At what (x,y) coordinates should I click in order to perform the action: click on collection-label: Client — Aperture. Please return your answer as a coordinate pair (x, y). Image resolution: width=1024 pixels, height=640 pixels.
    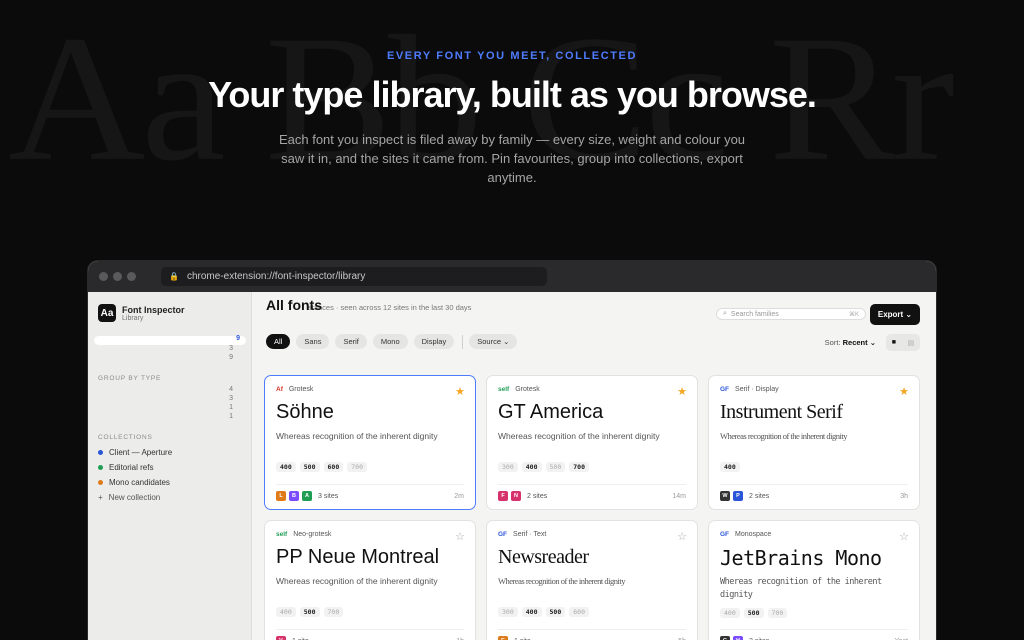
    Looking at the image, I should click on (141, 452).